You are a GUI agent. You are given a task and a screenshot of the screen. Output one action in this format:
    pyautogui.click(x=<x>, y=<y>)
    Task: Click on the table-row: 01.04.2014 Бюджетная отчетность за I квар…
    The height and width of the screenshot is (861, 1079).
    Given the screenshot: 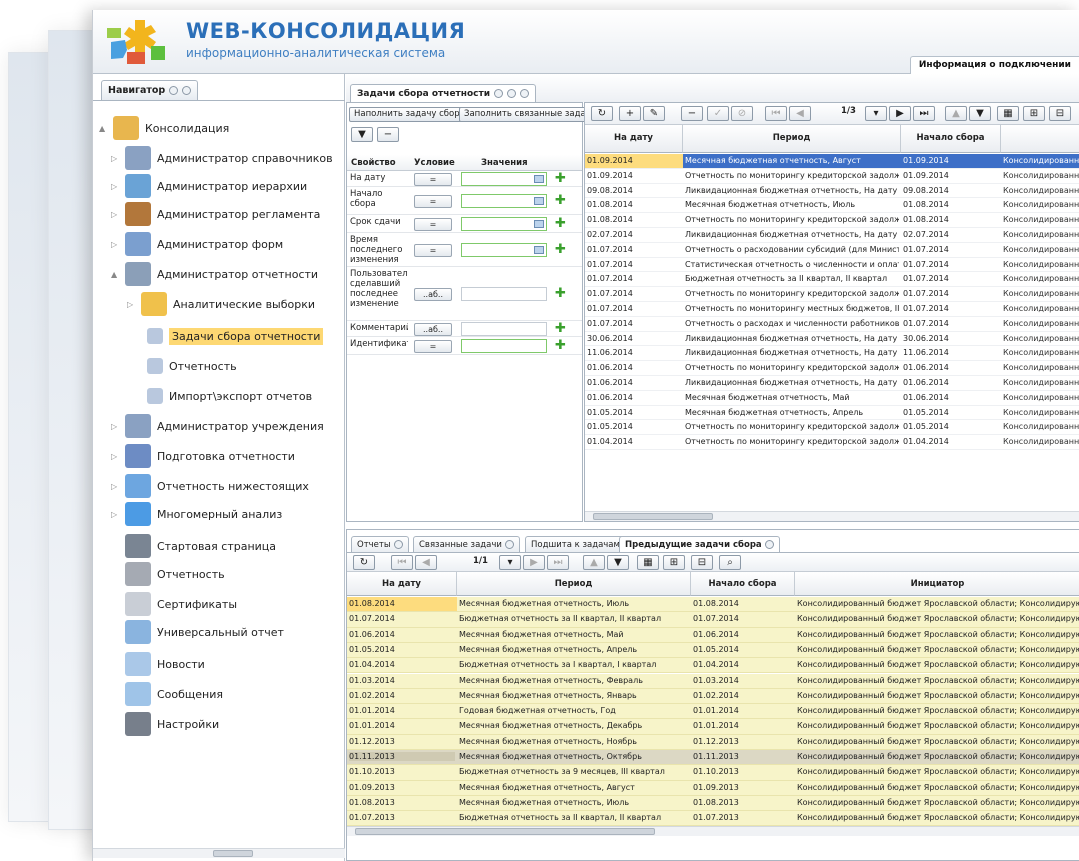 What is the action you would take?
    pyautogui.click(x=713, y=666)
    